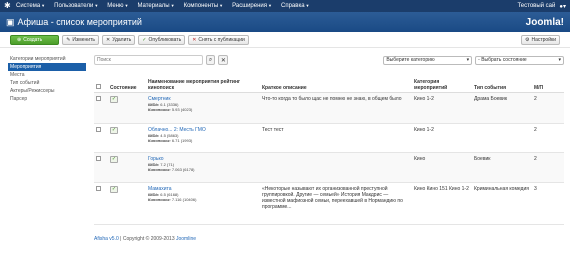 The width and height of the screenshot is (570, 257). I want to click on event-mp: 3, so click(548, 203).